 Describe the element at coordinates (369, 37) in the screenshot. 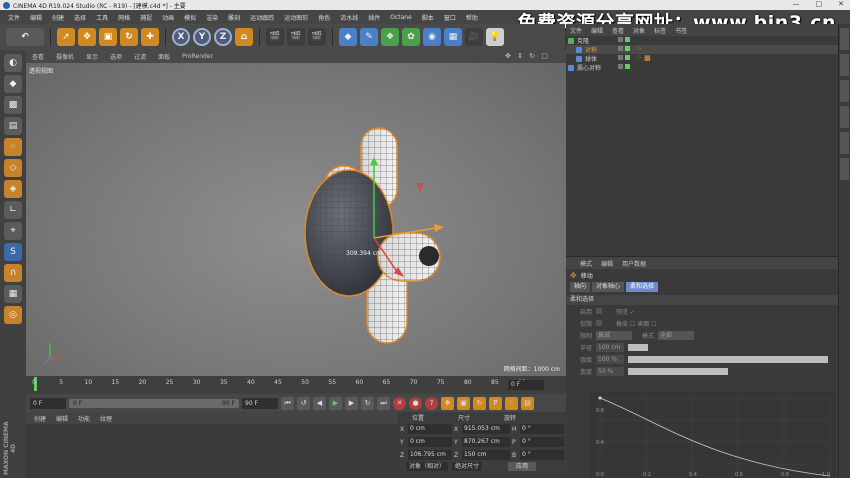

I see `pen-spline-button: ✎` at that location.